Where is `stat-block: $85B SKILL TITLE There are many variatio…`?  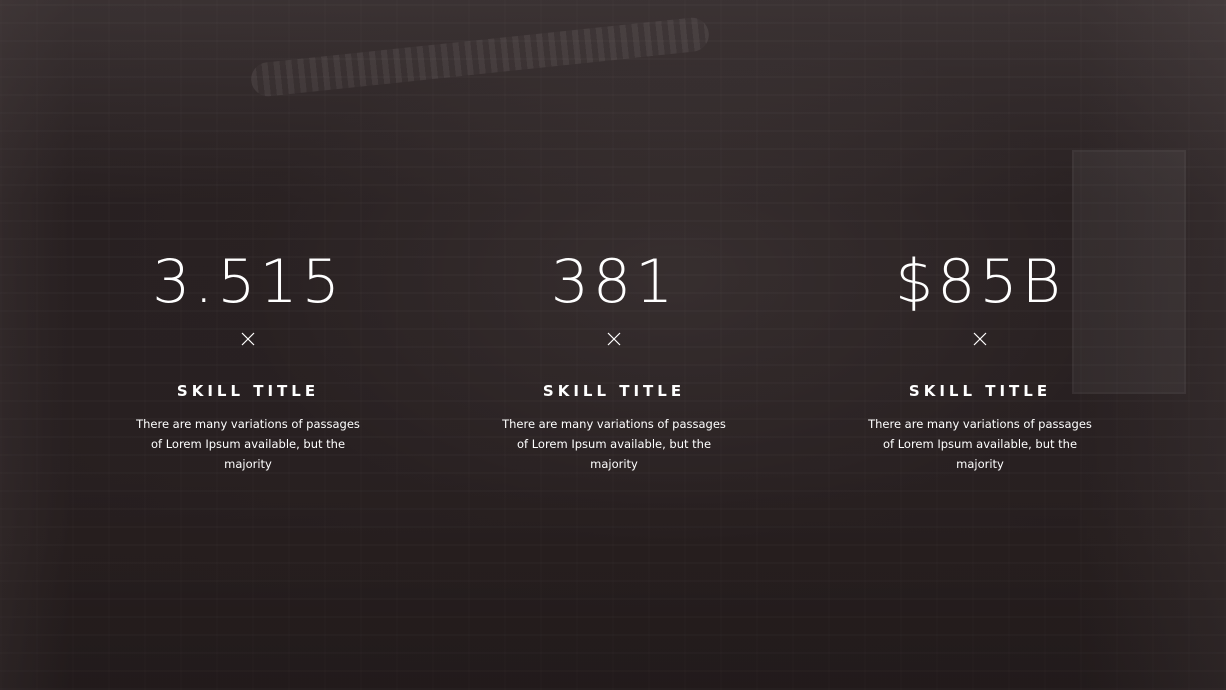 stat-block: $85B SKILL TITLE There are many variatio… is located at coordinates (980, 359).